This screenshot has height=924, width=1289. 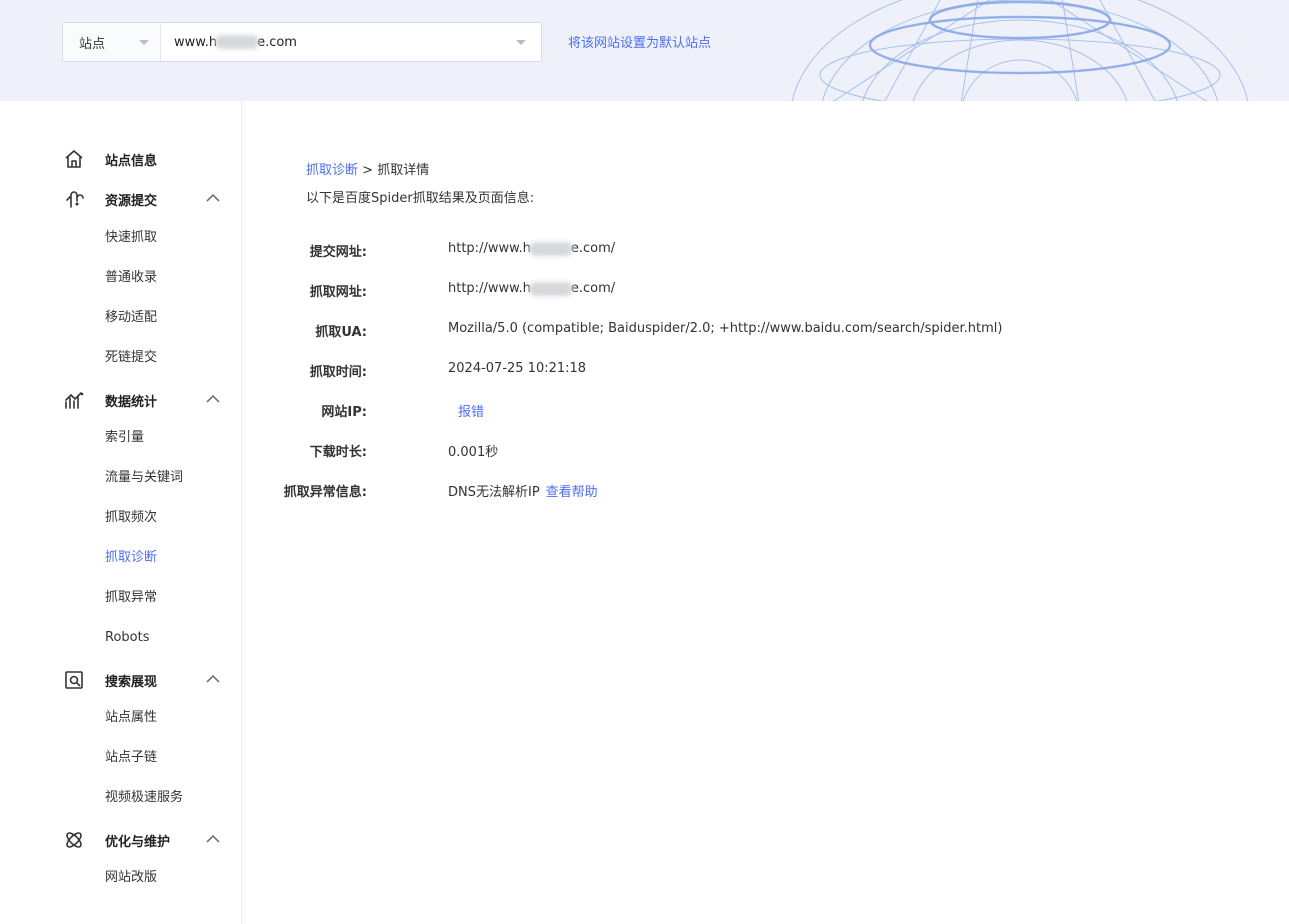 I want to click on breadcrumb: 抓取诊断 > 抓取详情, so click(x=367, y=168).